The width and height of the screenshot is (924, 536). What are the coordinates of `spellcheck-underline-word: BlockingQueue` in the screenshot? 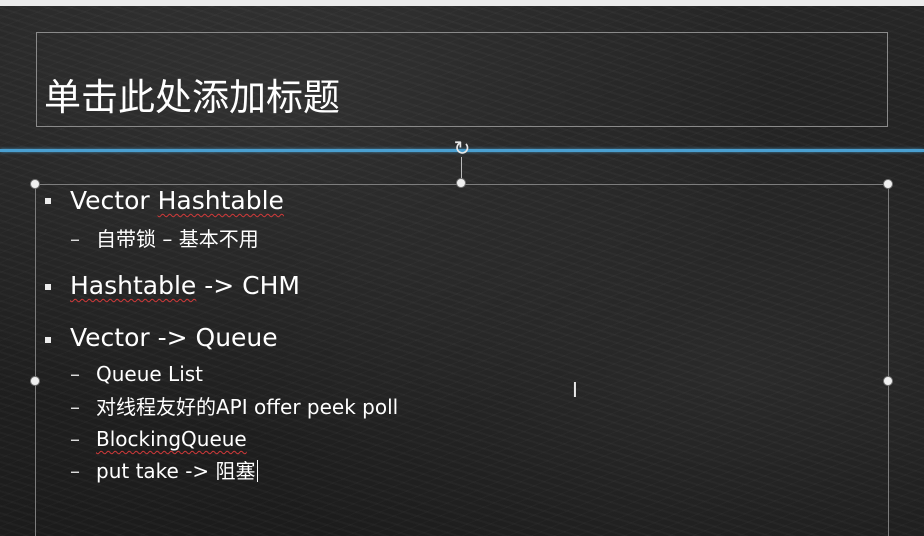 It's located at (171, 439).